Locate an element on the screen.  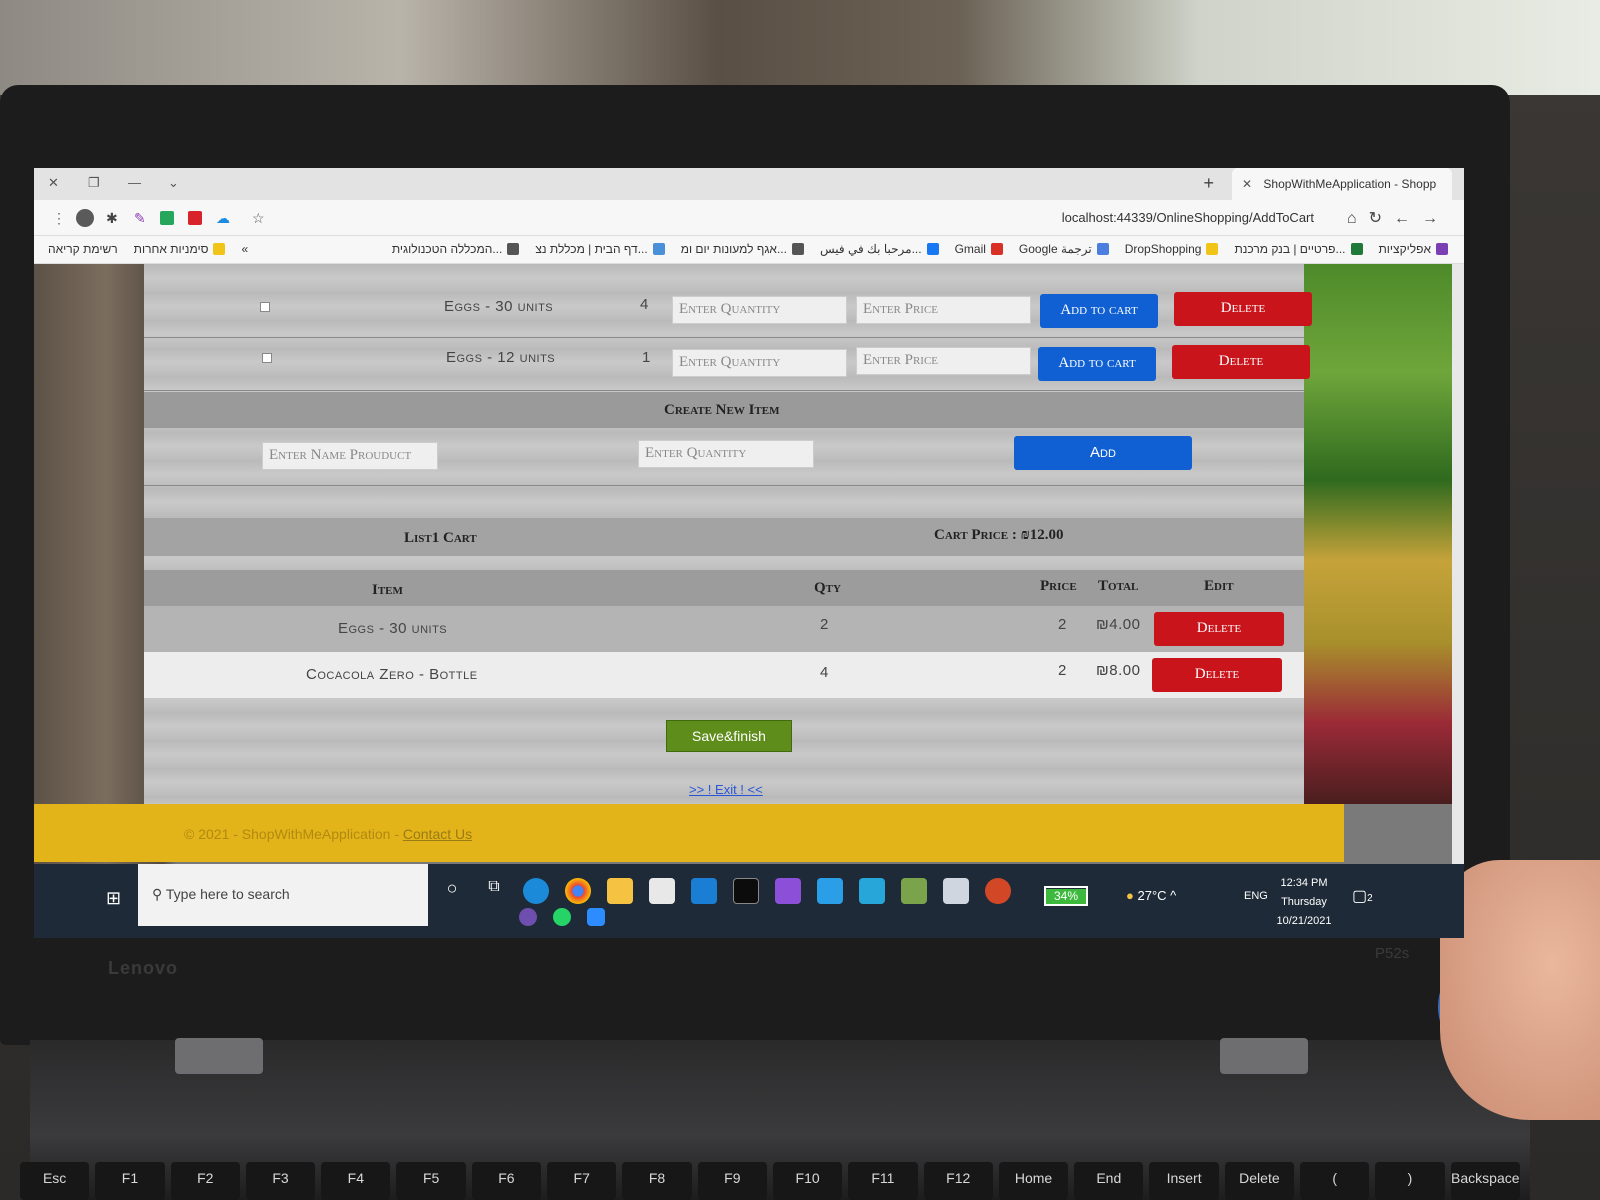
task-view-icon: ⧉ is located at coordinates (494, 891).